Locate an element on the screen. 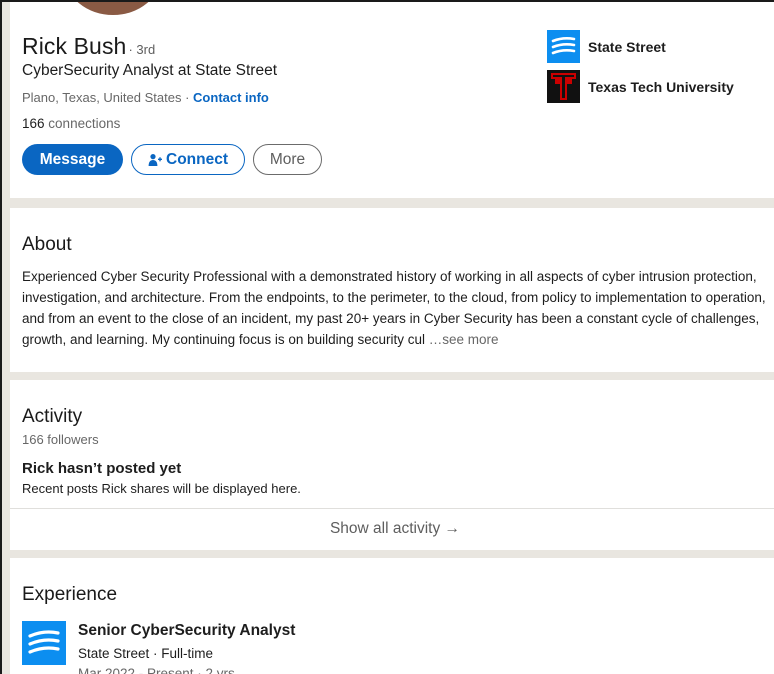 Image resolution: width=774 pixels, height=674 pixels. experience-company: State Street · Full-time is located at coordinates (146, 653).